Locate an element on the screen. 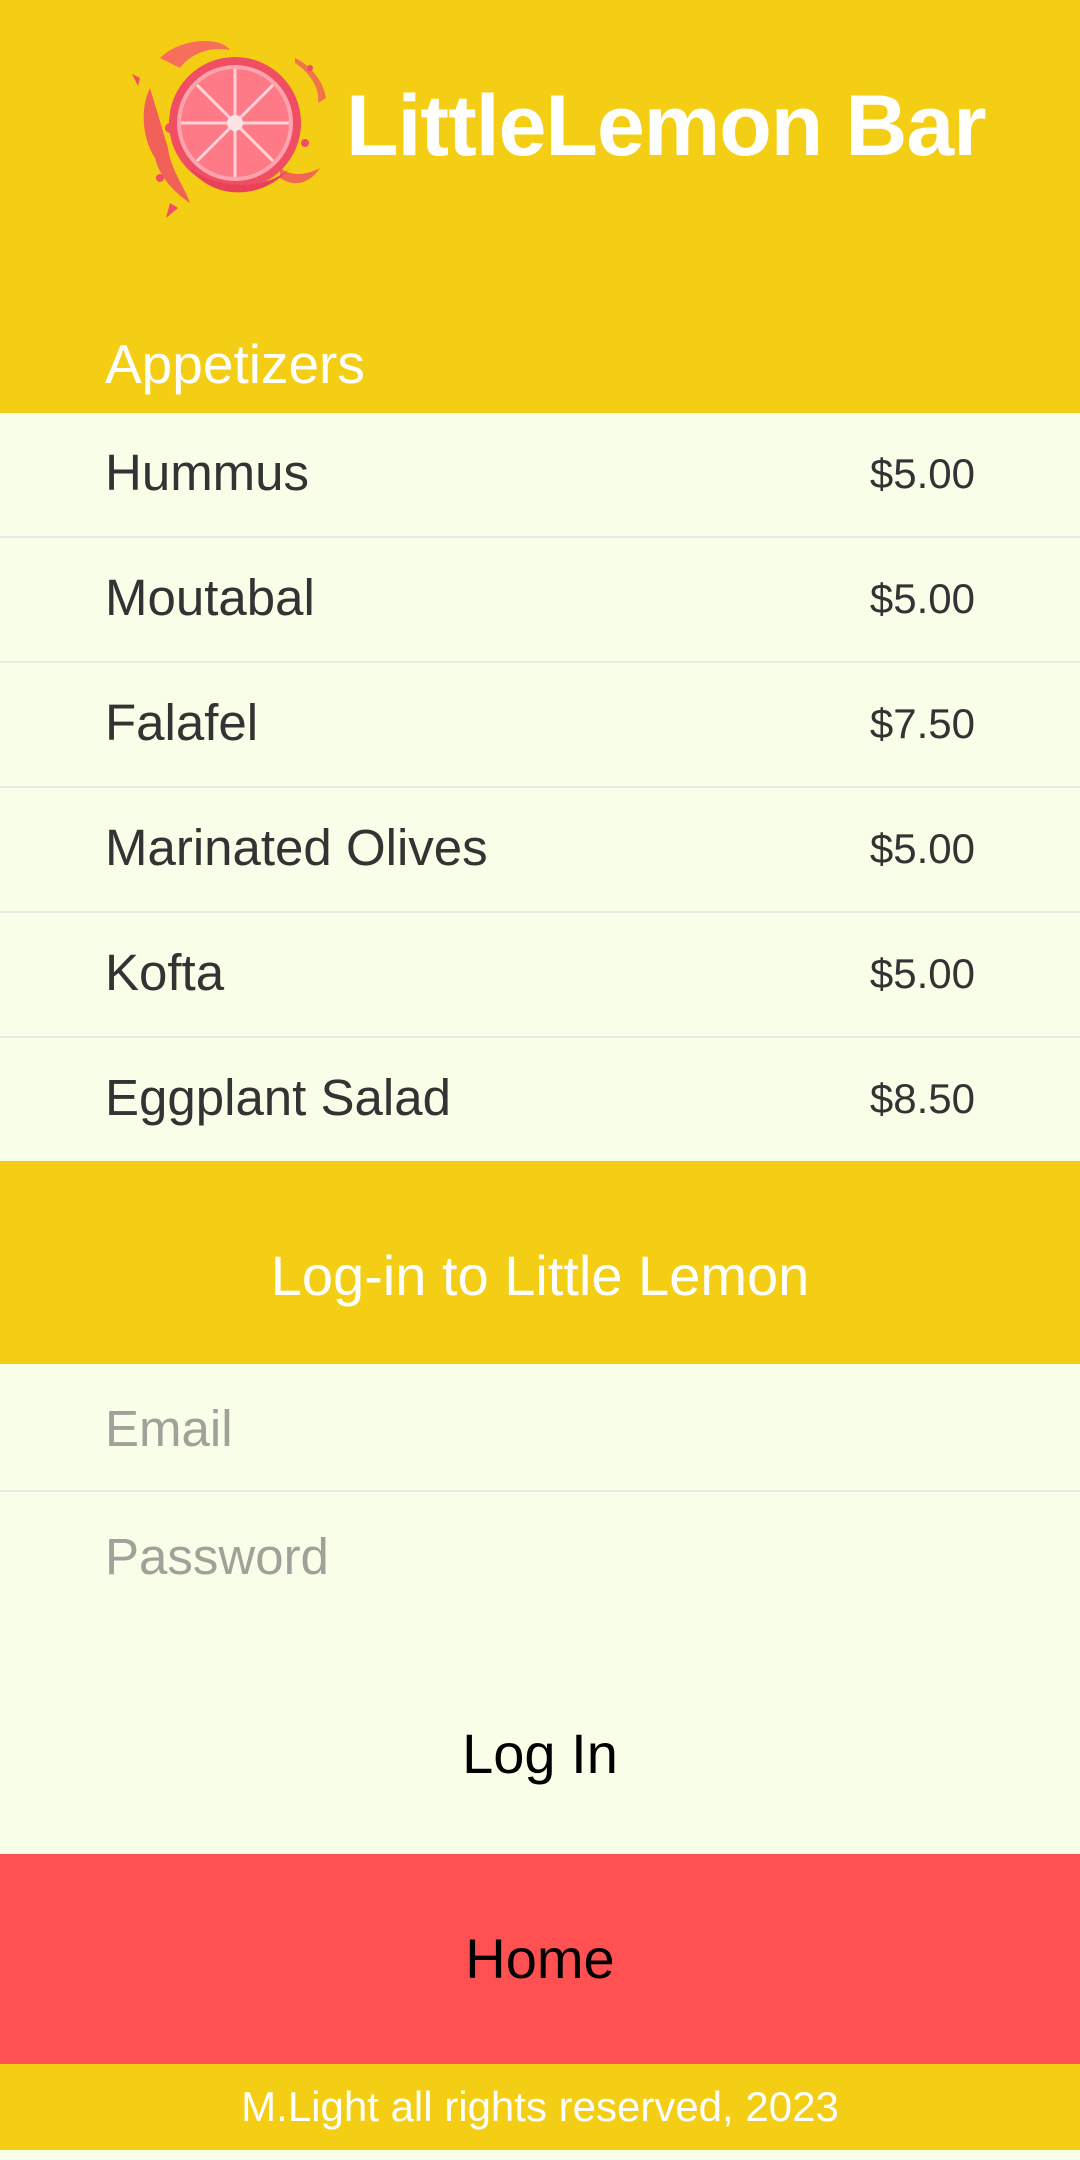  password-field-container is located at coordinates (540, 1555).